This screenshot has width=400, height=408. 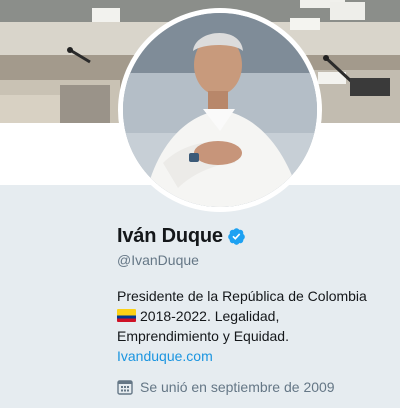 What do you see at coordinates (252, 236) in the screenshot?
I see `profile-name-row: Iván Duque` at bounding box center [252, 236].